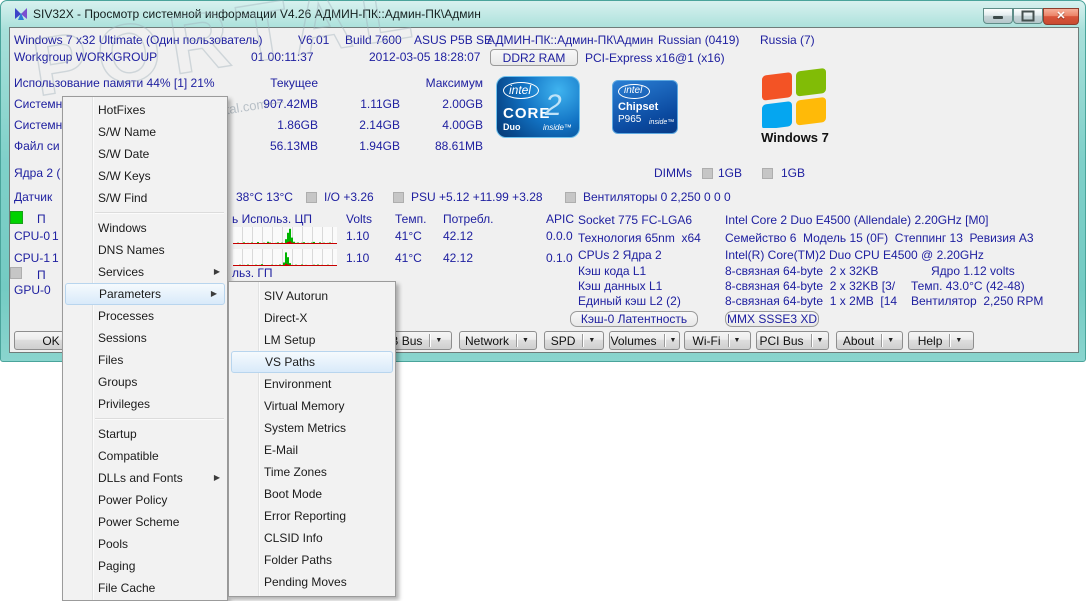 This screenshot has height=601, width=1086. I want to click on cpu-temp: 41°C, so click(408, 258).